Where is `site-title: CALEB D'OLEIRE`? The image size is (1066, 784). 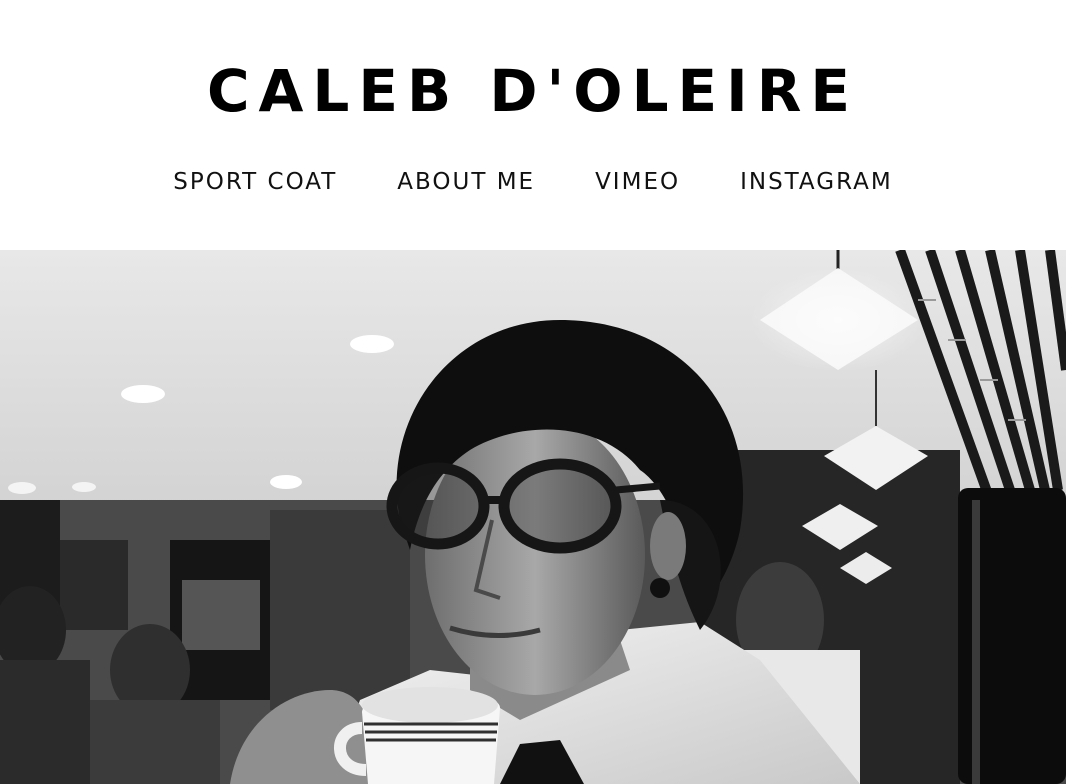
site-title: CALEB D'OLEIRE is located at coordinates (533, 91).